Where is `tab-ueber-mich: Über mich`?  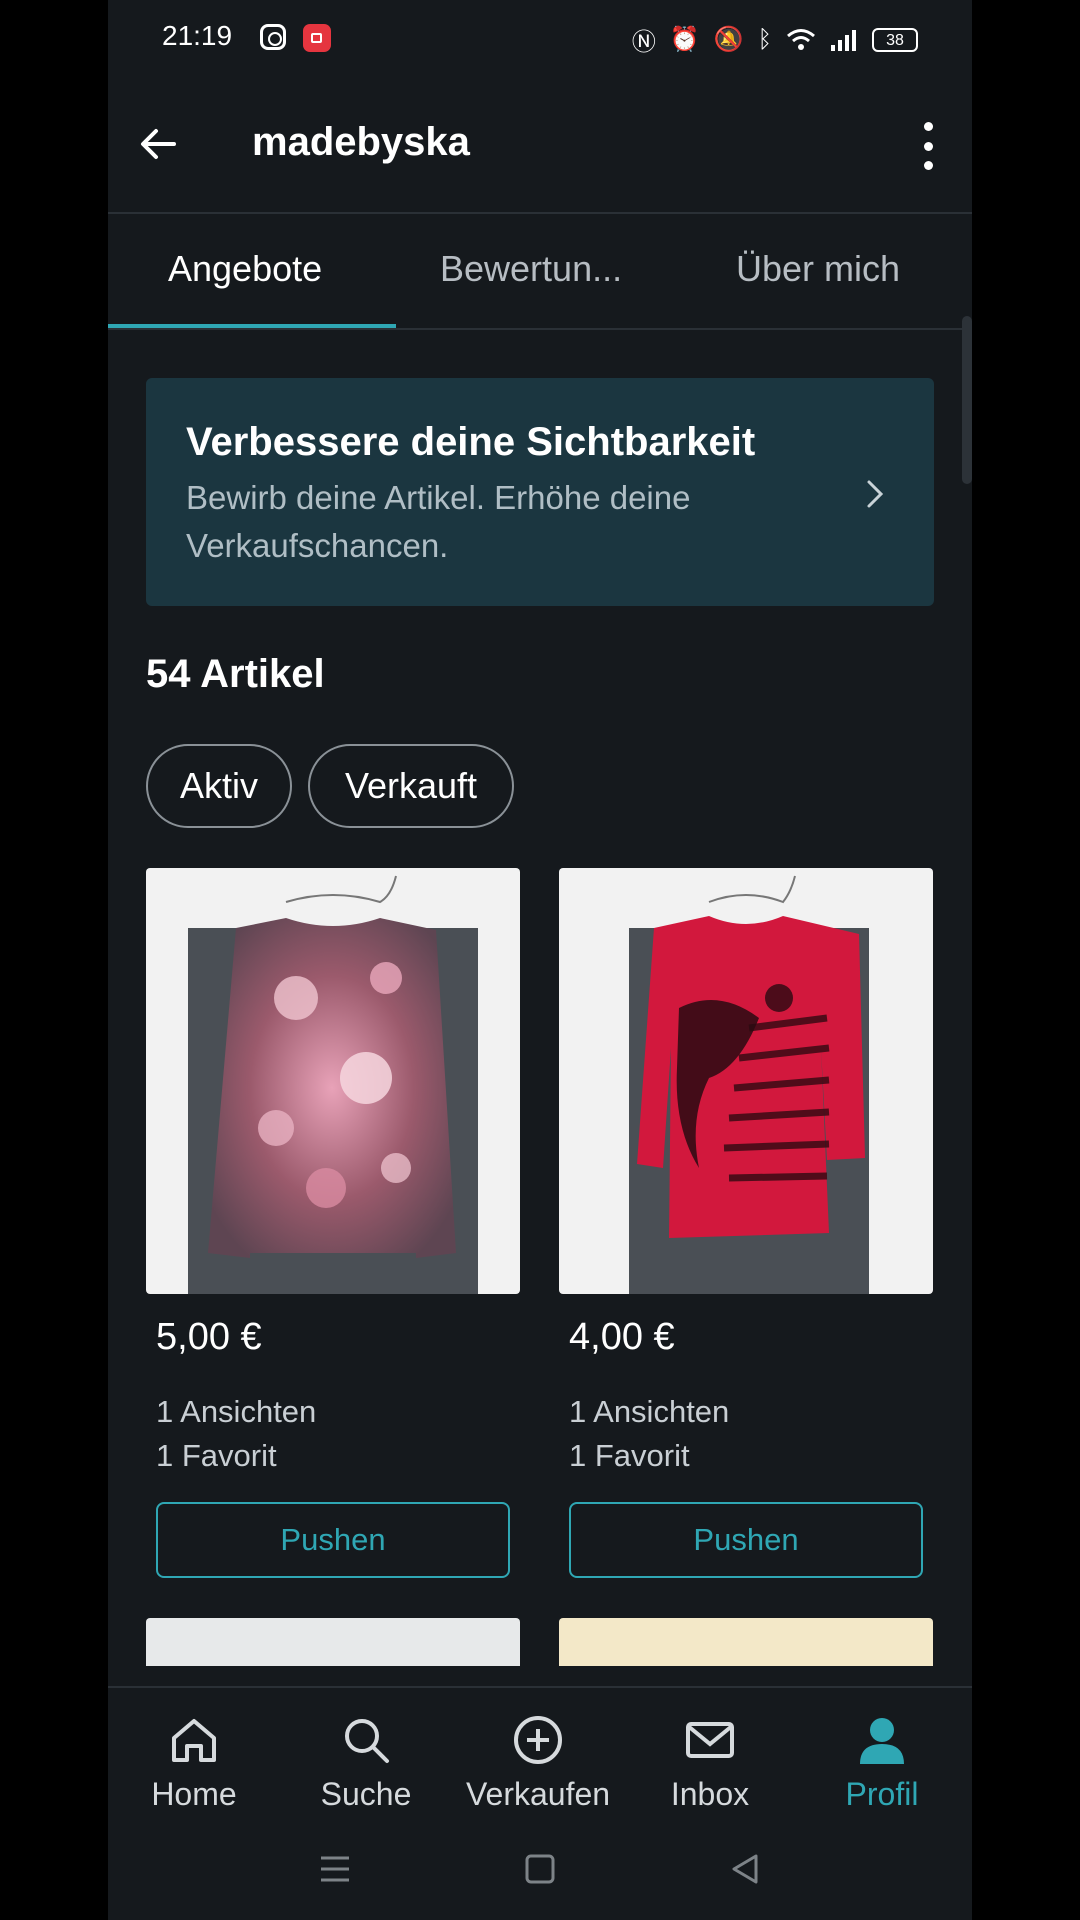 tab-ueber-mich: Über mich is located at coordinates (818, 269).